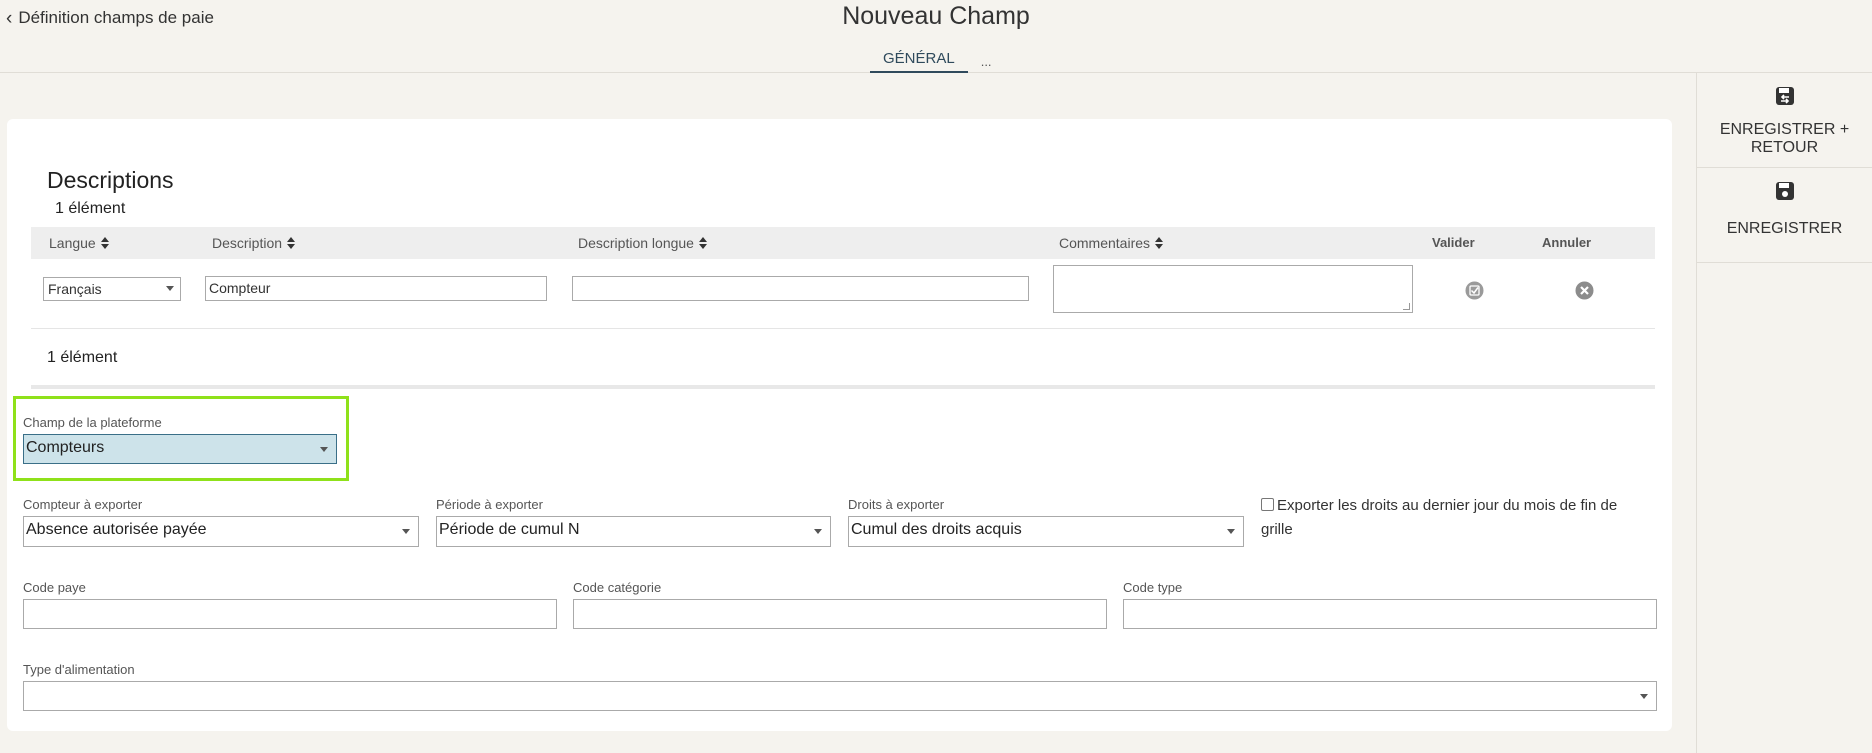 The width and height of the screenshot is (1872, 753). I want to click on column-header-description: Description, so click(254, 243).